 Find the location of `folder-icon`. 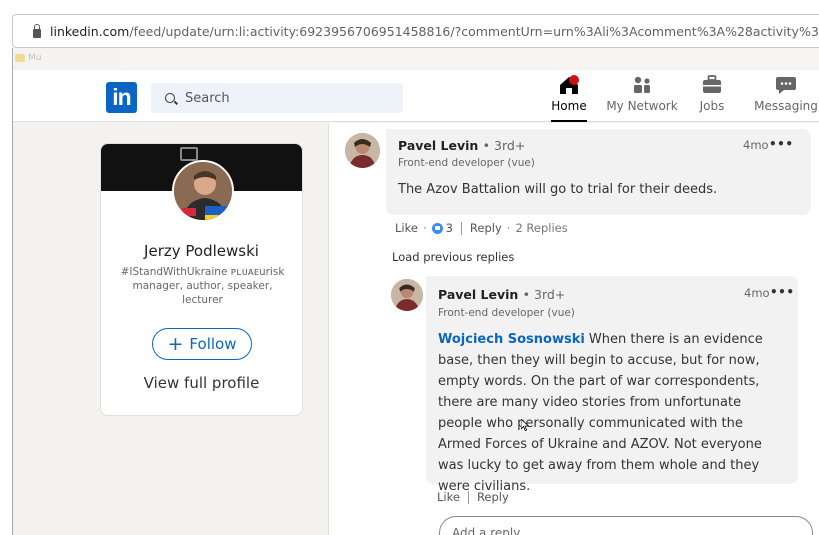

folder-icon is located at coordinates (20, 58).